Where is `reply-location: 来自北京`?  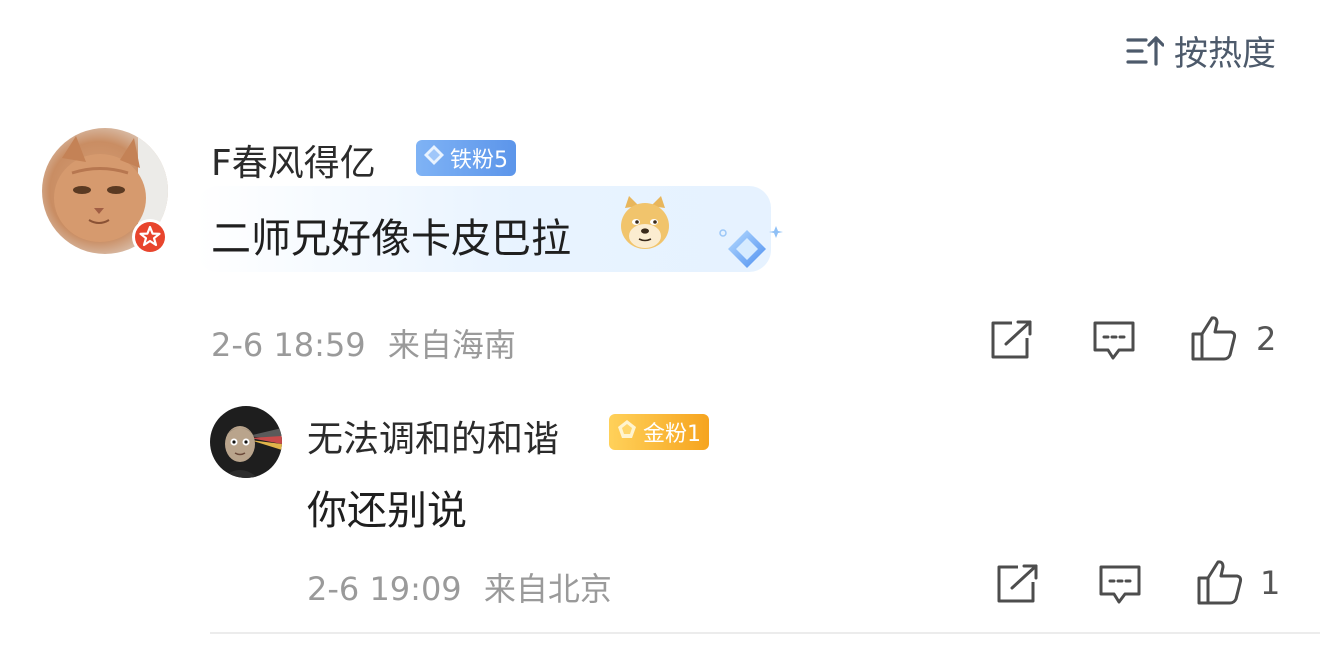 reply-location: 来自北京 is located at coordinates (547, 589).